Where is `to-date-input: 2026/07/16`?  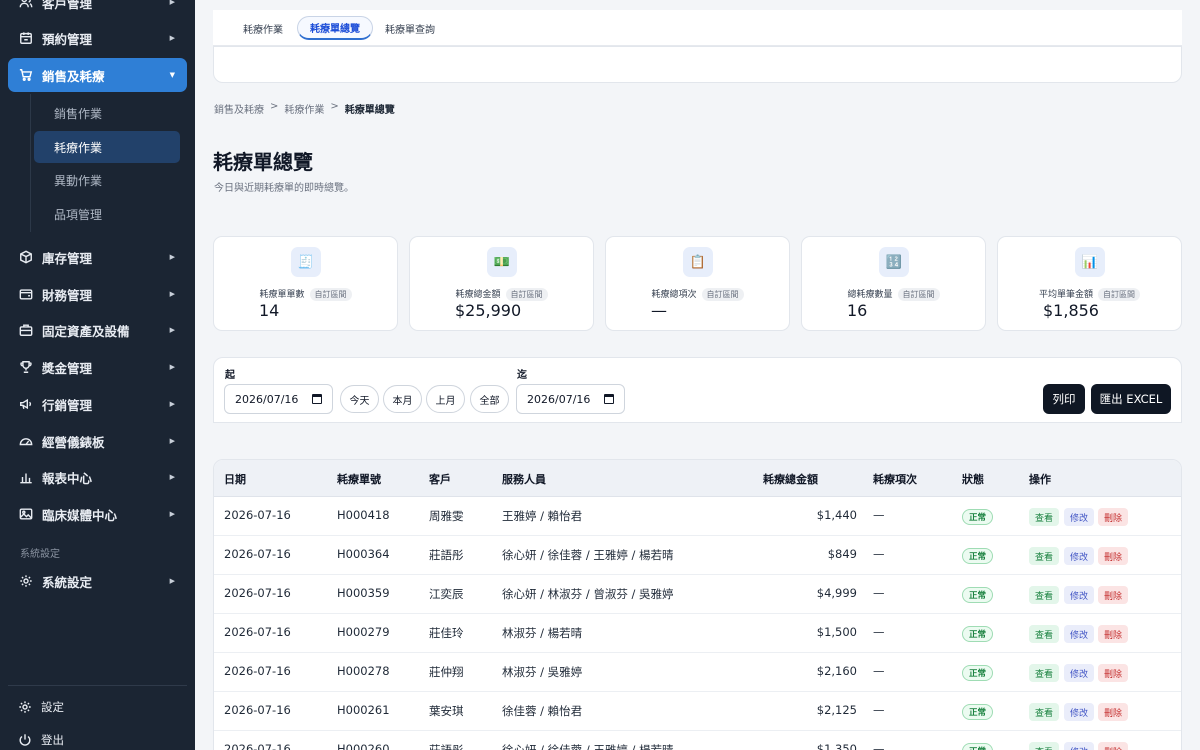 to-date-input: 2026/07/16 is located at coordinates (570, 399).